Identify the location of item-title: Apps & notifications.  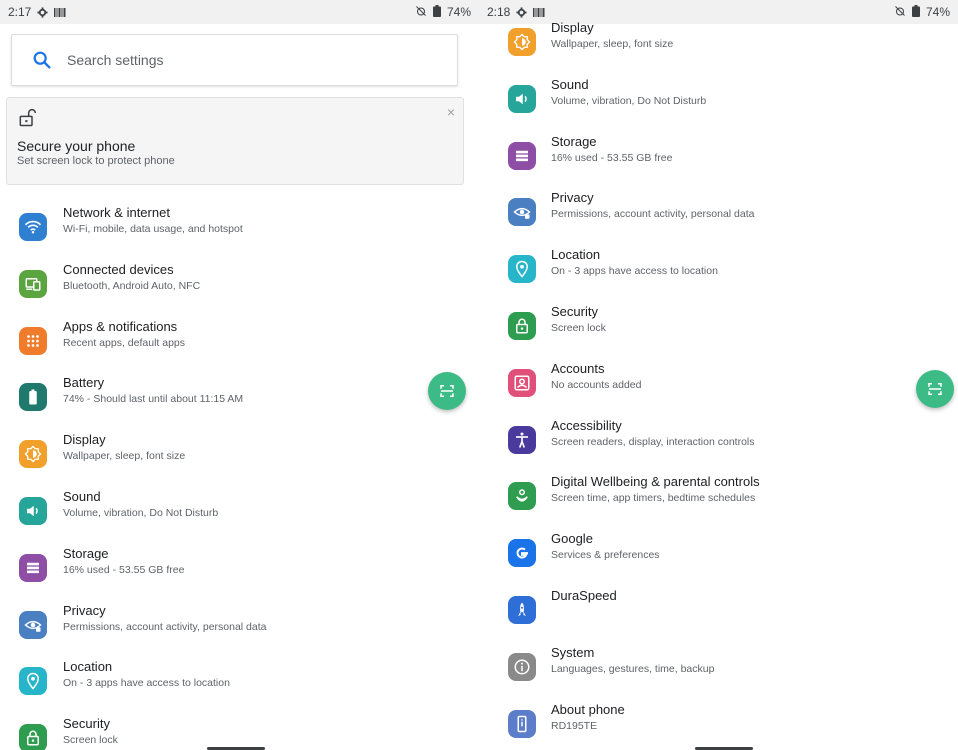
(120, 326).